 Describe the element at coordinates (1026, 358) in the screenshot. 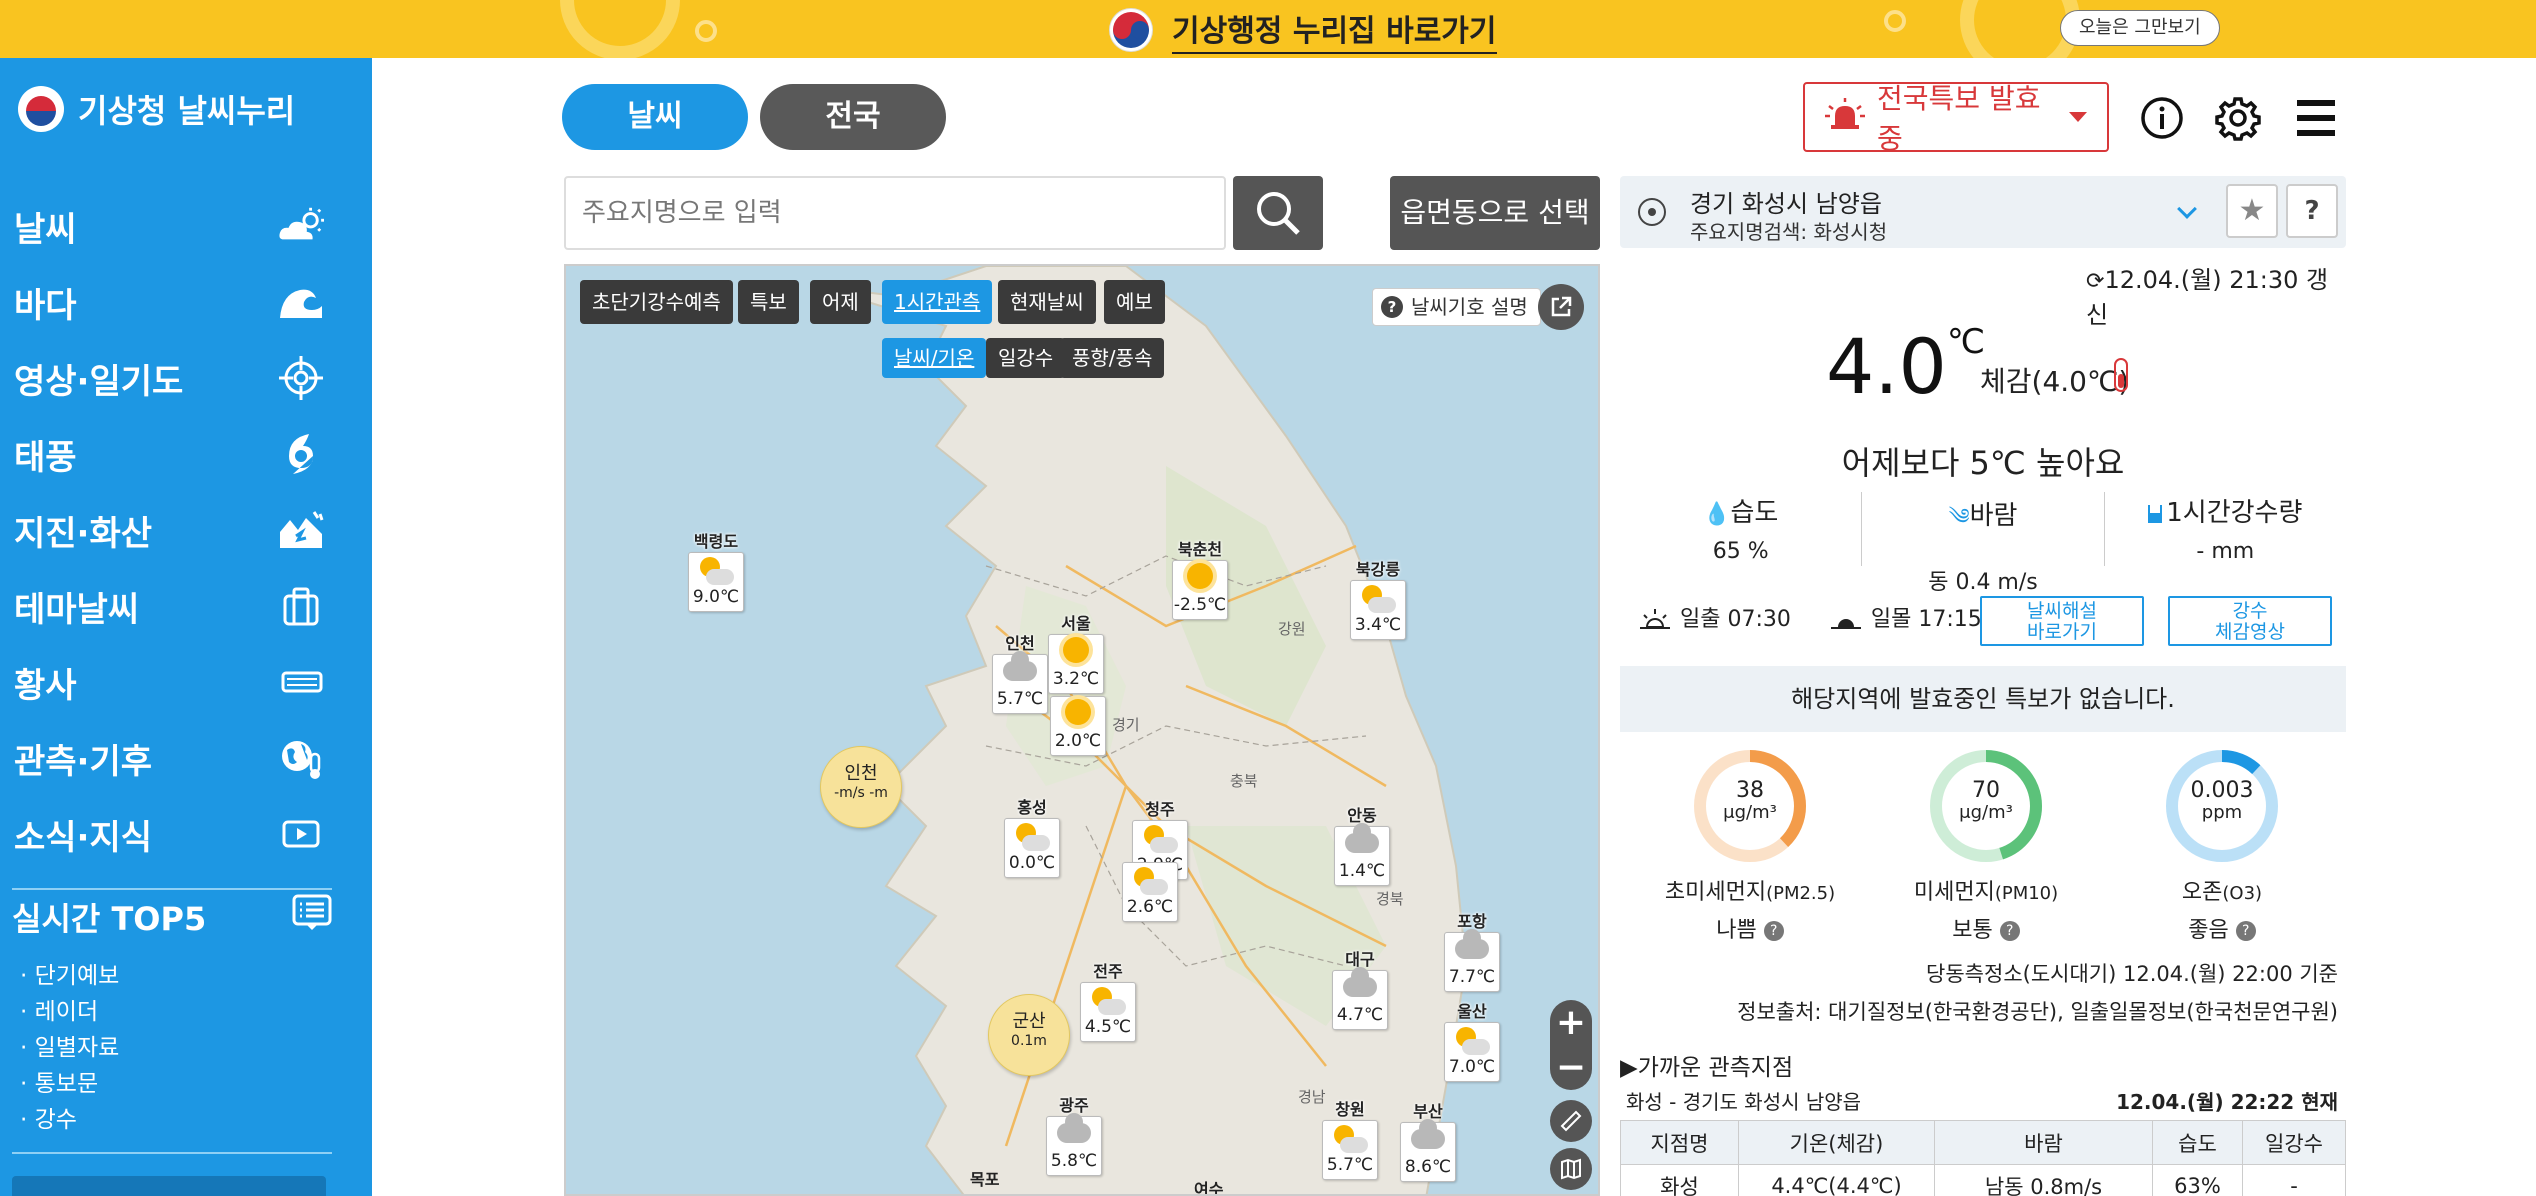

I see `chip-daily-rain: 일강수` at that location.